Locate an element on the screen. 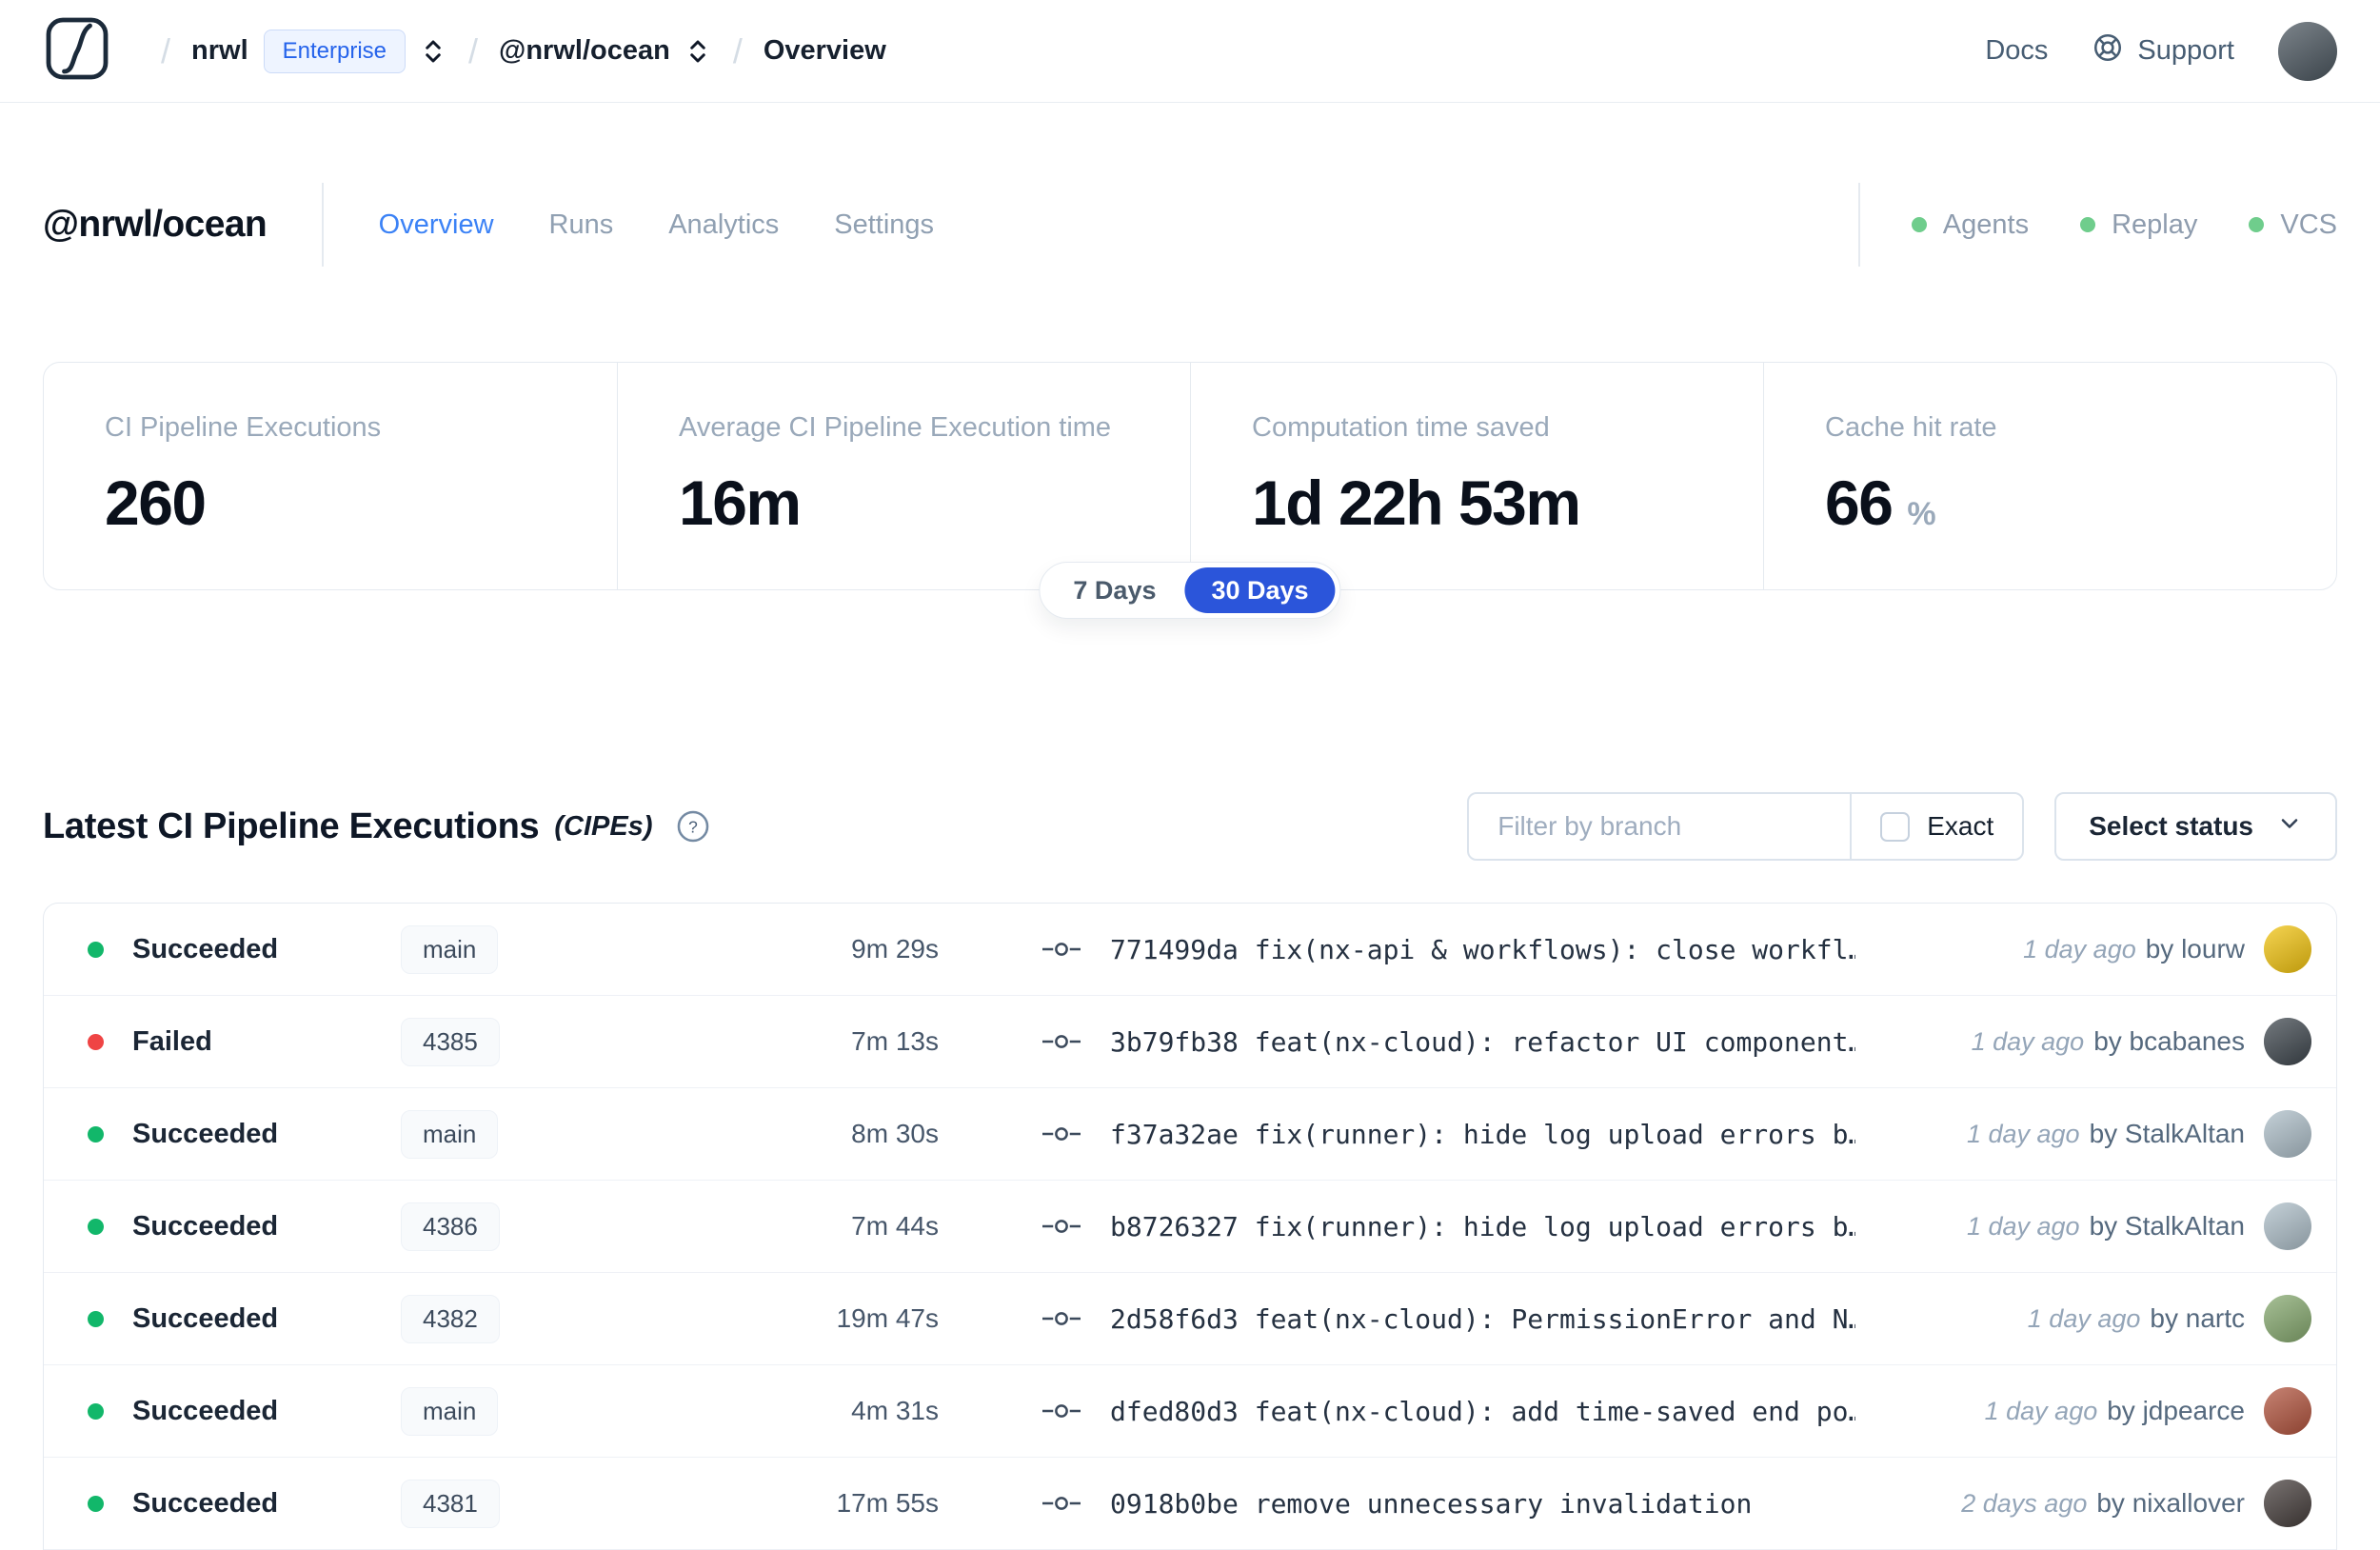 The height and width of the screenshot is (1550, 2380). duration-cell: 17m 55s is located at coordinates (887, 1503).